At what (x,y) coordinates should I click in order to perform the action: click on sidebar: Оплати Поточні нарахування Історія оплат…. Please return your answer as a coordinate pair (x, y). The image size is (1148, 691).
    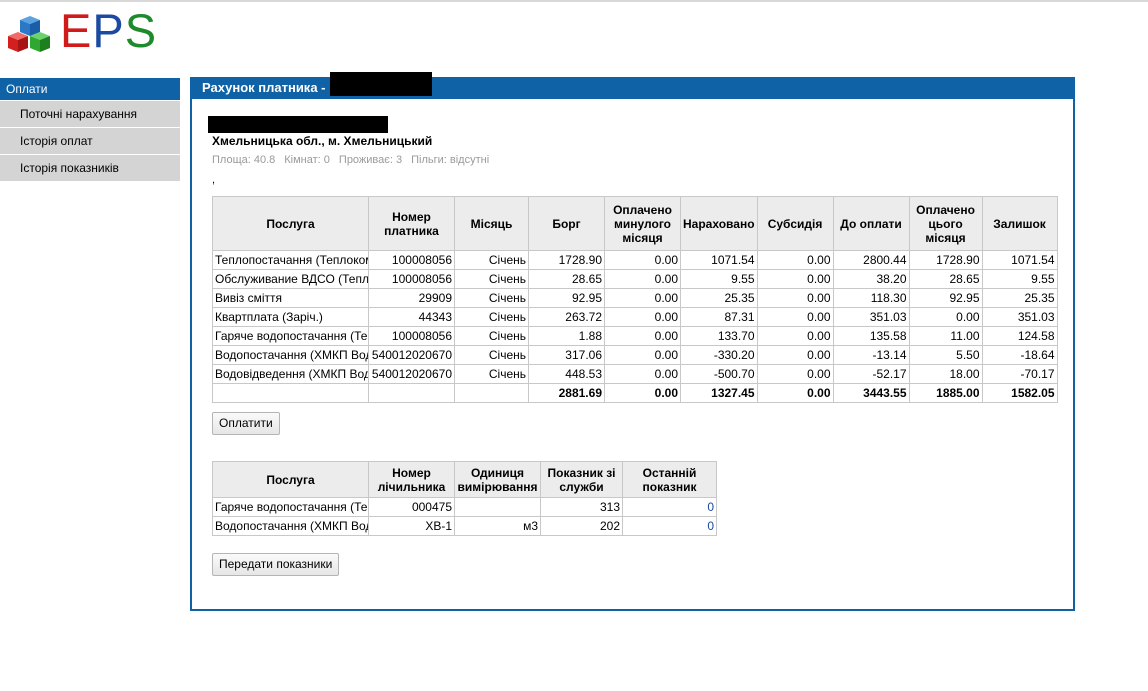
    Looking at the image, I should click on (90, 129).